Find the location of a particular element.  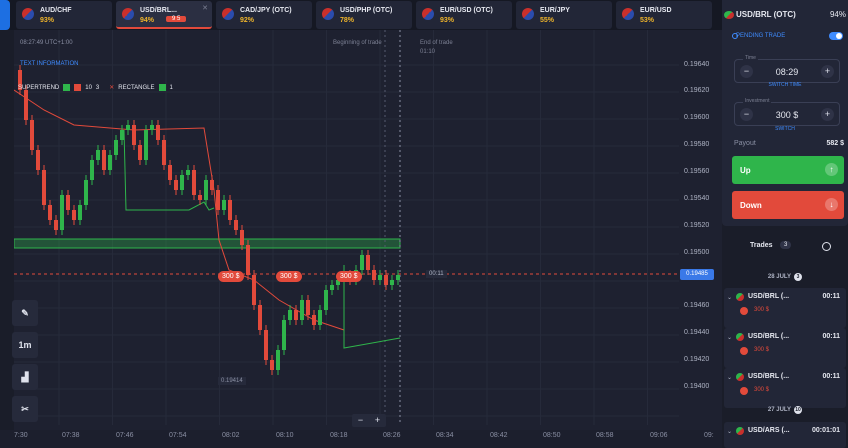

down-button: Down ↓ is located at coordinates (788, 205).